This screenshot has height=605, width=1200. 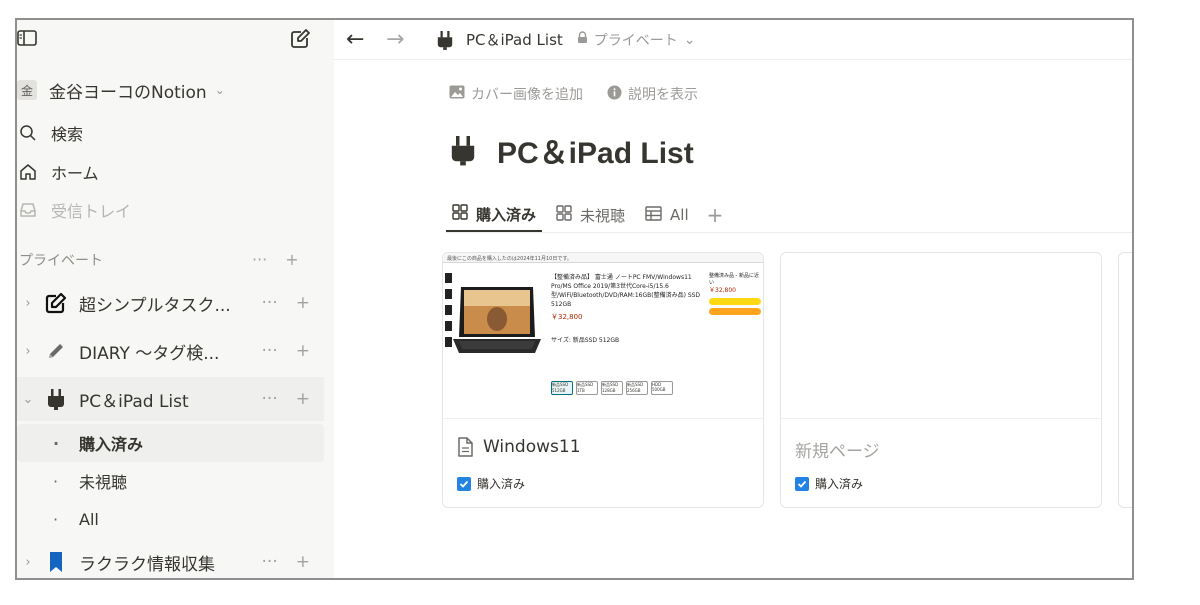 What do you see at coordinates (715, 215) in the screenshot?
I see `add-view-icon: +` at bounding box center [715, 215].